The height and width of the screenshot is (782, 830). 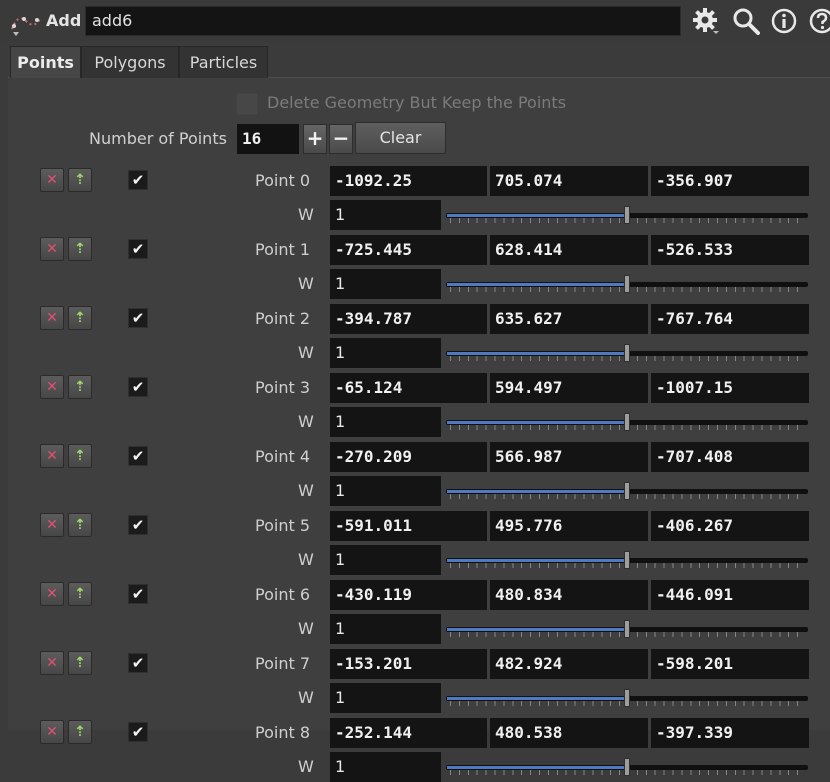 What do you see at coordinates (341, 139) in the screenshot?
I see `remove-point-button: −` at bounding box center [341, 139].